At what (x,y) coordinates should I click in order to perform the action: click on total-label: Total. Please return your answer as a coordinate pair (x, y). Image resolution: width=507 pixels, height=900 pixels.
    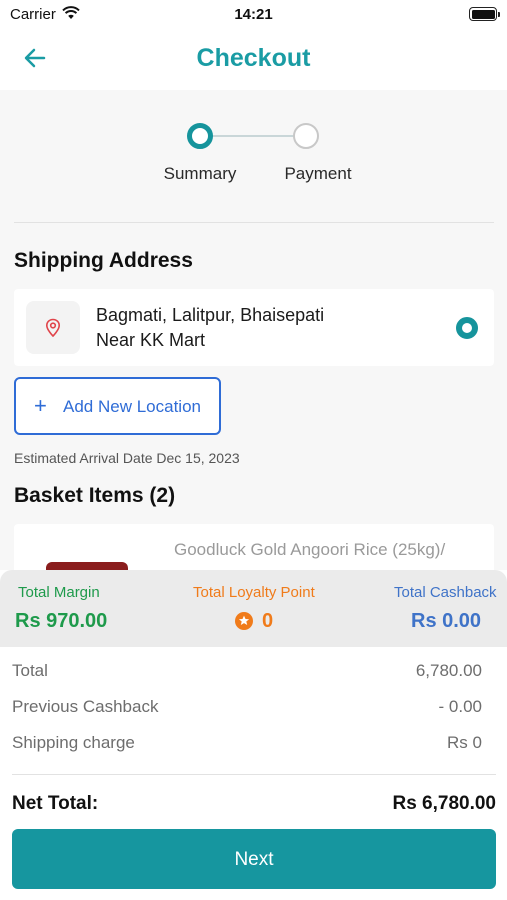
    Looking at the image, I should click on (30, 670).